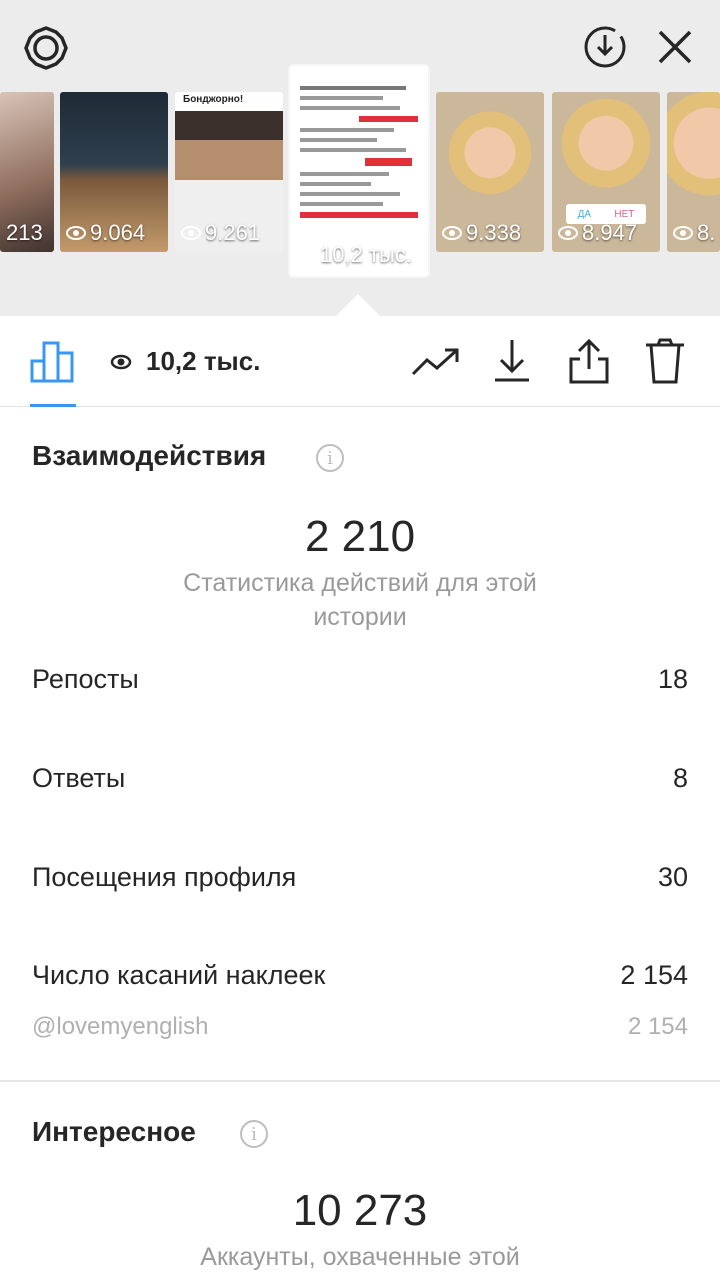 The image size is (720, 1280). I want to click on thumbnail-text-lines, so click(359, 152).